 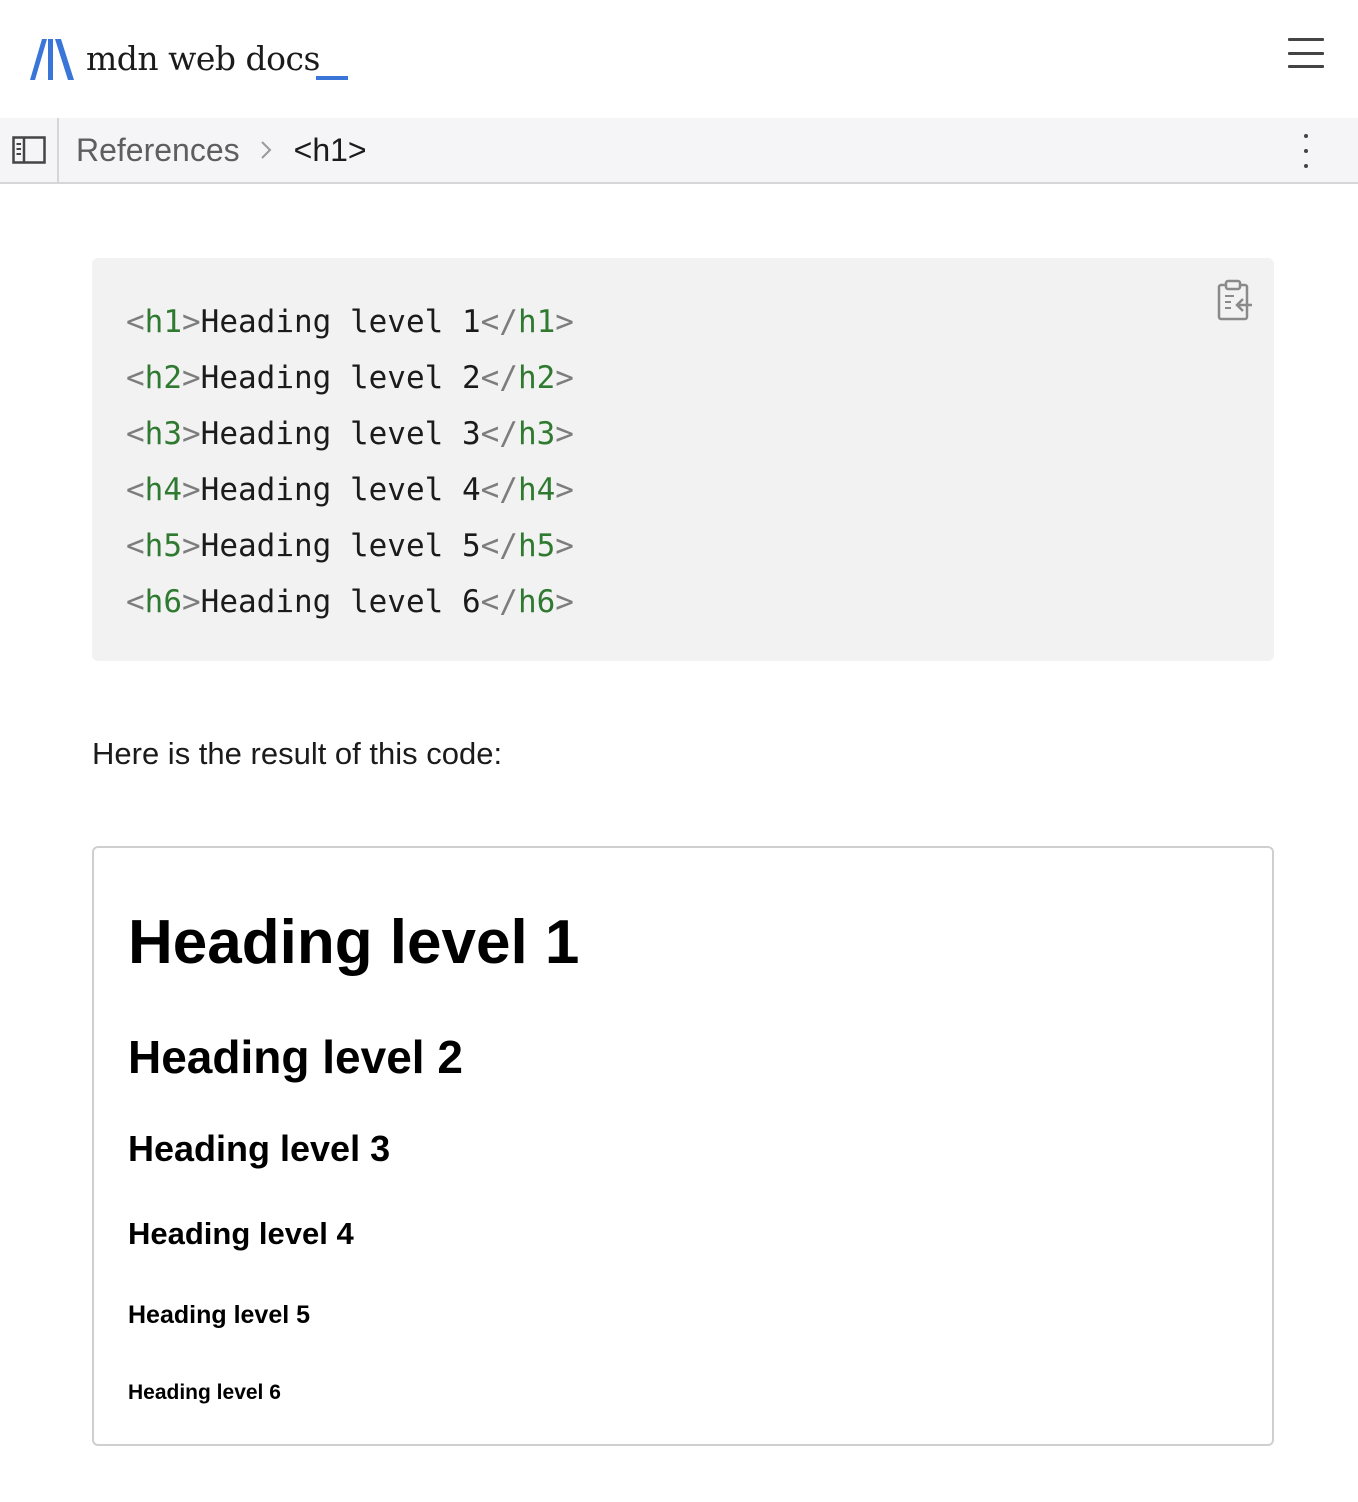 I want to click on breadcrumb-bar: References <h1>, so click(x=679, y=151).